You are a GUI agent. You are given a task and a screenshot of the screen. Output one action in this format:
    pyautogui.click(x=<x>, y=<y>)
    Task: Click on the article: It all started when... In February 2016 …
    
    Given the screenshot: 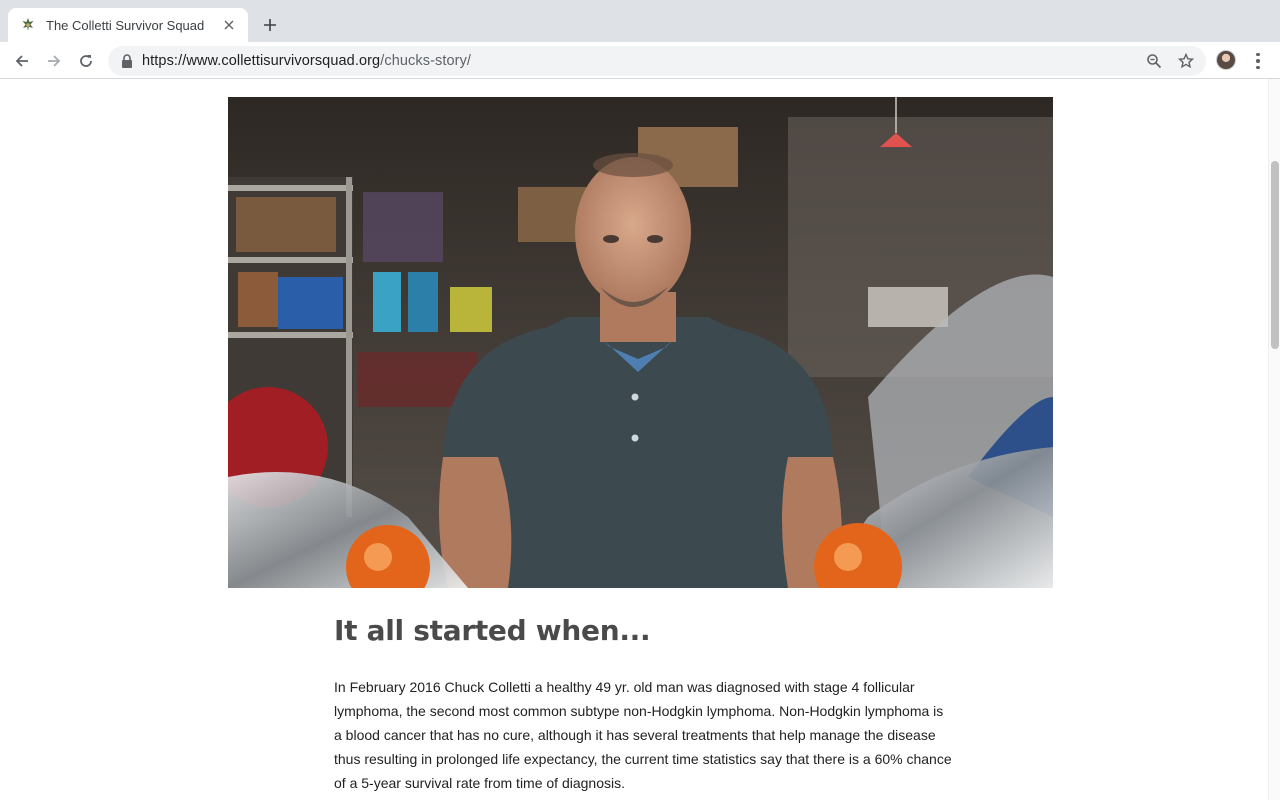 What is the action you would take?
    pyautogui.click(x=644, y=704)
    